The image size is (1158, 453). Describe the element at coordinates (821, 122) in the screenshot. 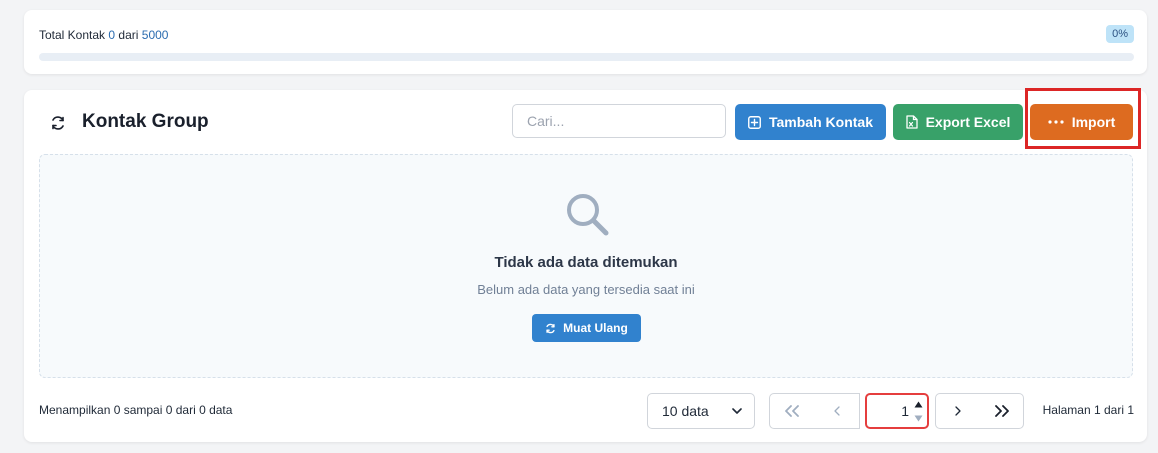

I see `add-contact-label: Tambah Kontak` at that location.